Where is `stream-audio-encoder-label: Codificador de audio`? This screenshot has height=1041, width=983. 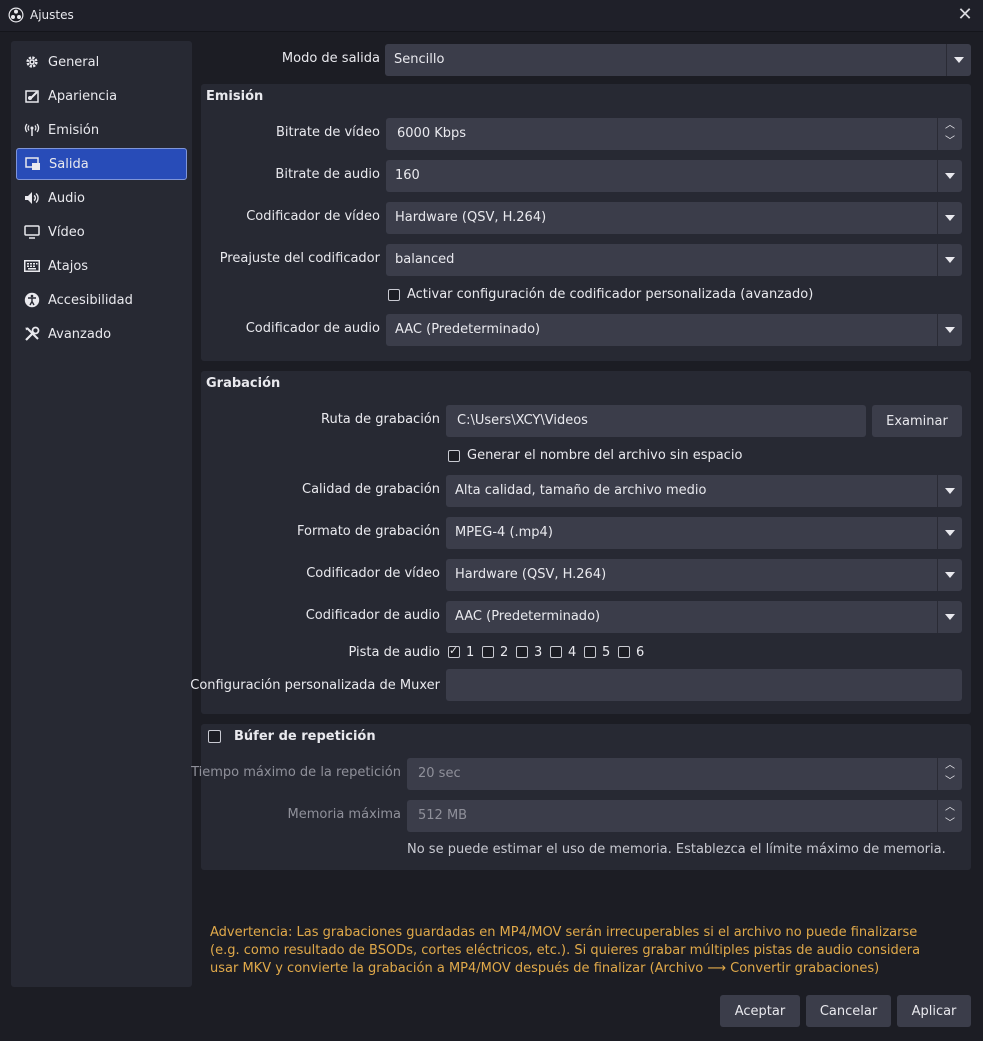
stream-audio-encoder-label: Codificador de audio is located at coordinates (312, 328).